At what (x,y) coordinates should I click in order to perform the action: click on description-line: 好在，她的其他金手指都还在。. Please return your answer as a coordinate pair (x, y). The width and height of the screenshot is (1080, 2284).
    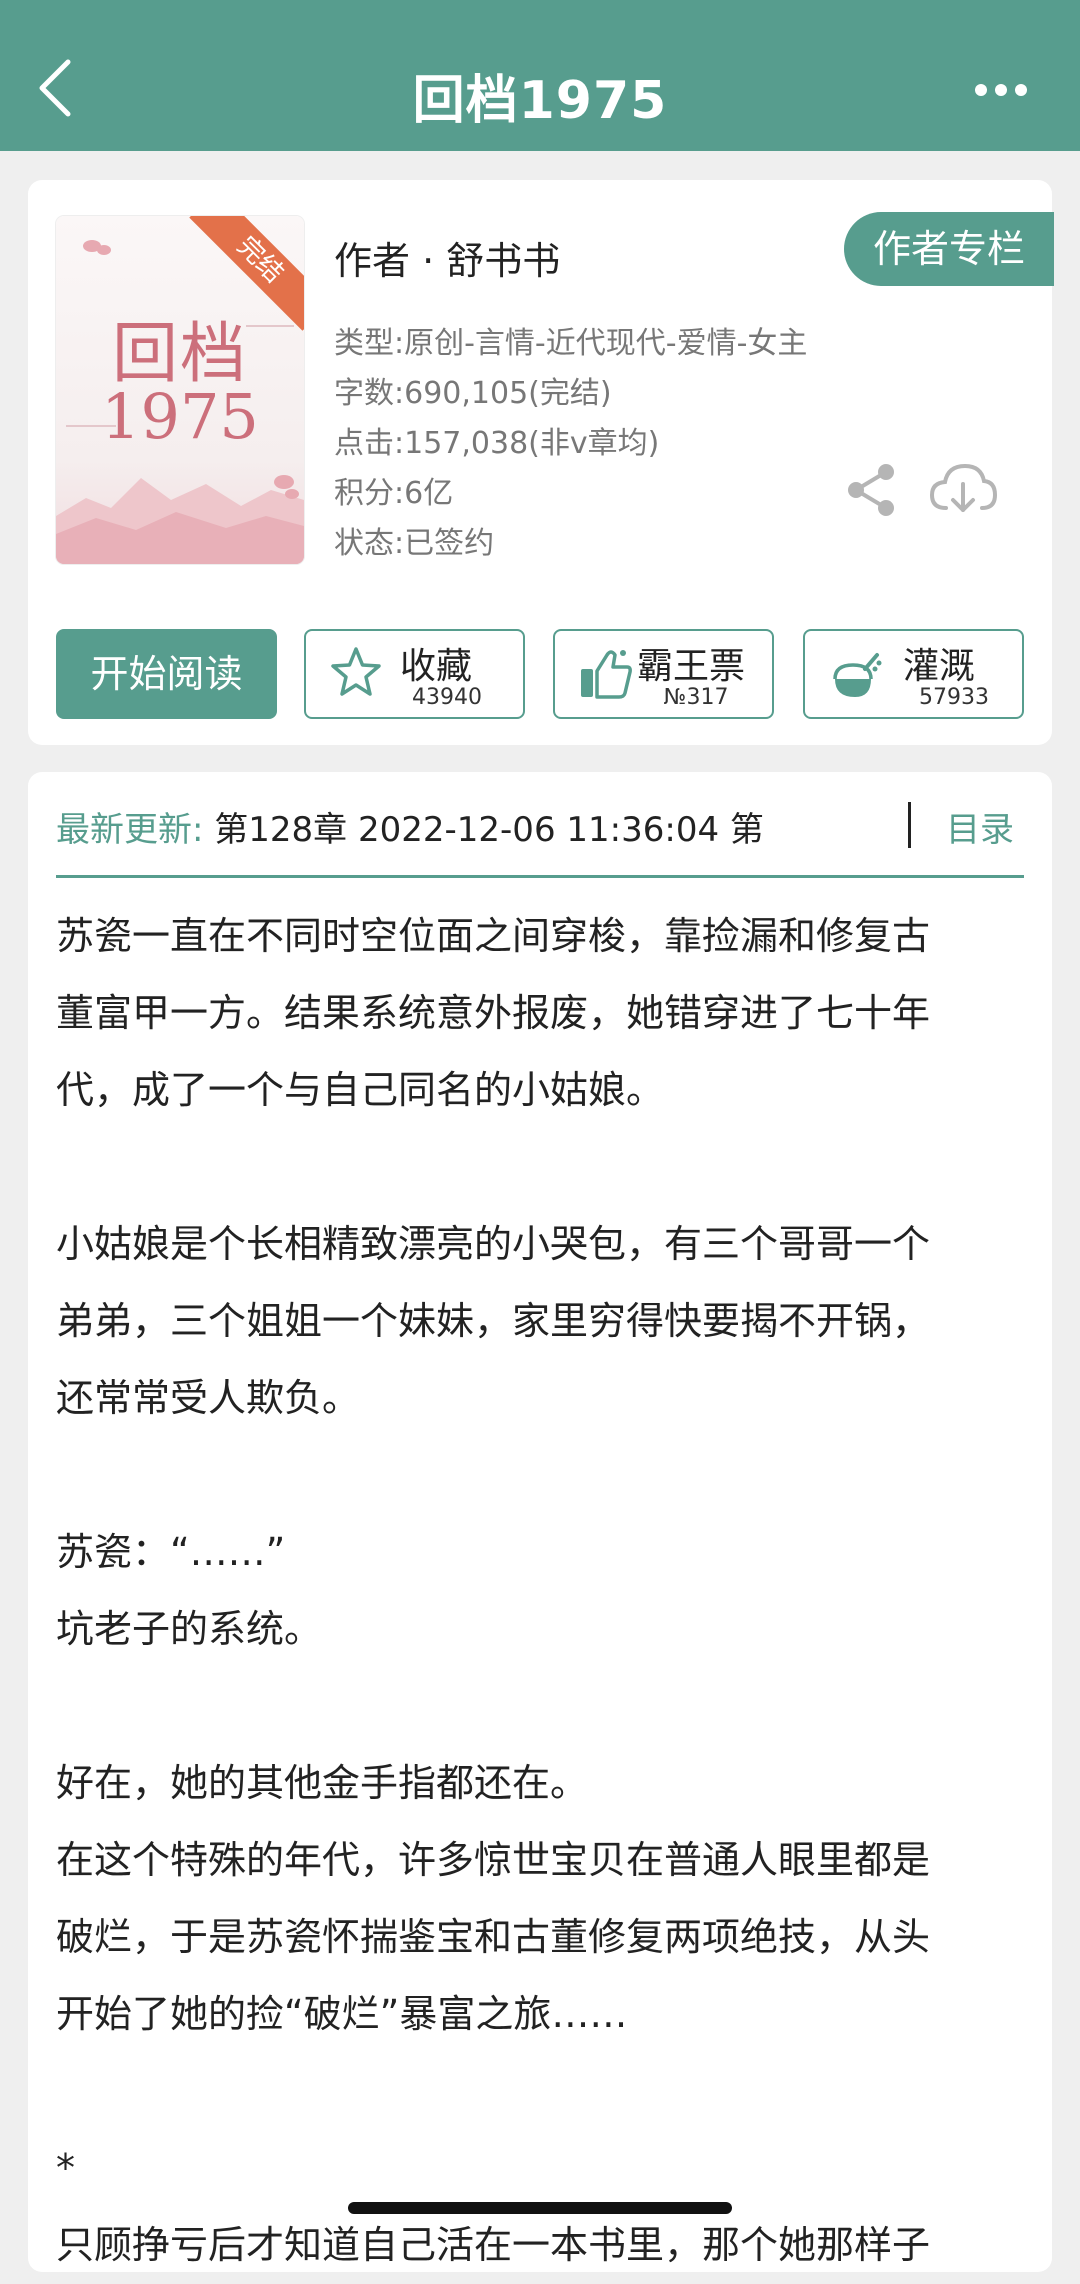
    Looking at the image, I should click on (322, 1783).